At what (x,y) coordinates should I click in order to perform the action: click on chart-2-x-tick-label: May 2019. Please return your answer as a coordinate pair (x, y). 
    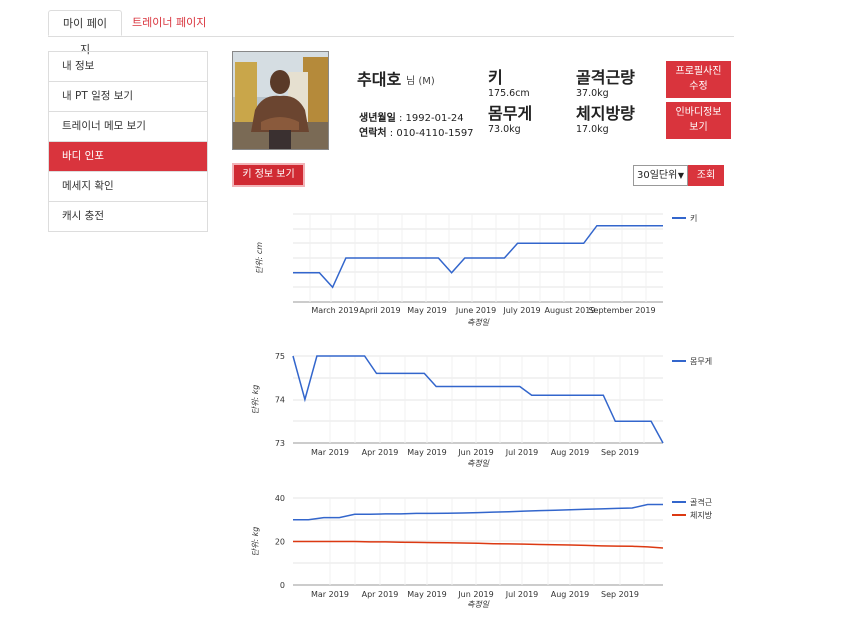
    Looking at the image, I should click on (426, 594).